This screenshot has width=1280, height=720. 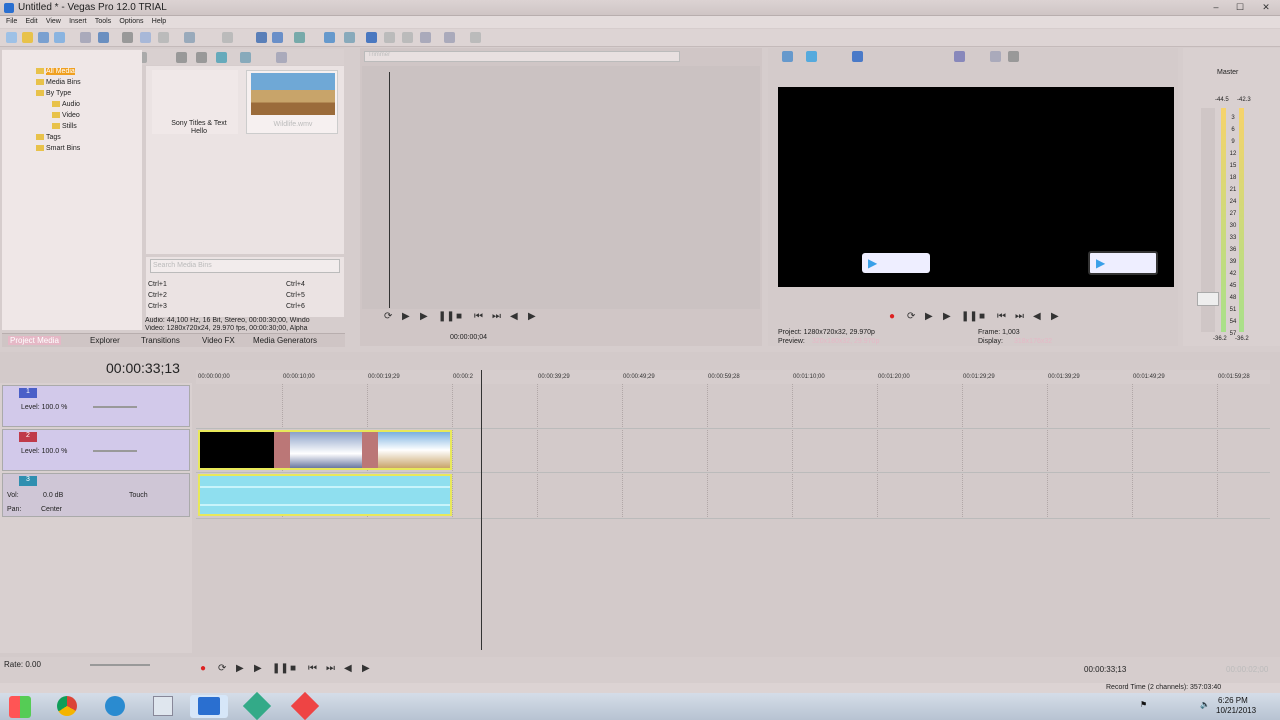 I want to click on menu-options: Options, so click(x=131, y=22).